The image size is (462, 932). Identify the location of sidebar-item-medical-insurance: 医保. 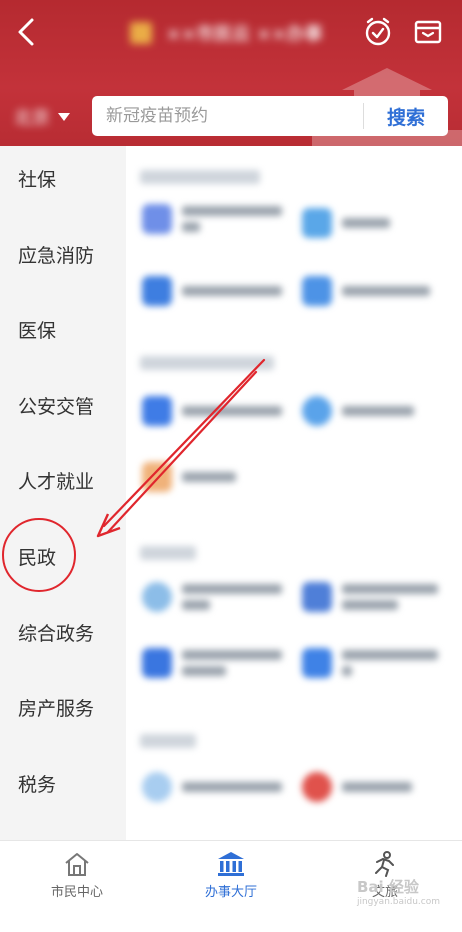
(63, 329).